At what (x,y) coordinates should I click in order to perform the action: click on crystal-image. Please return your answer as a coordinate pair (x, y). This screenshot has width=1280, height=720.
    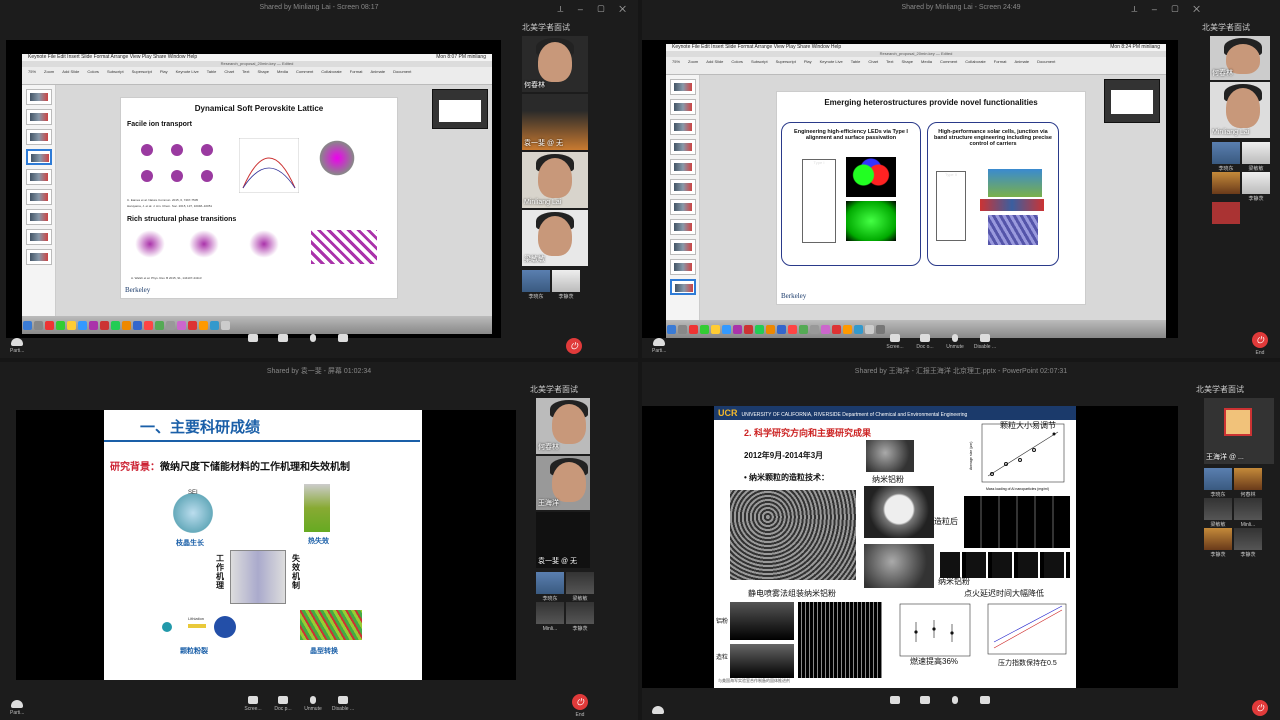
    Looking at the image, I should click on (337, 158).